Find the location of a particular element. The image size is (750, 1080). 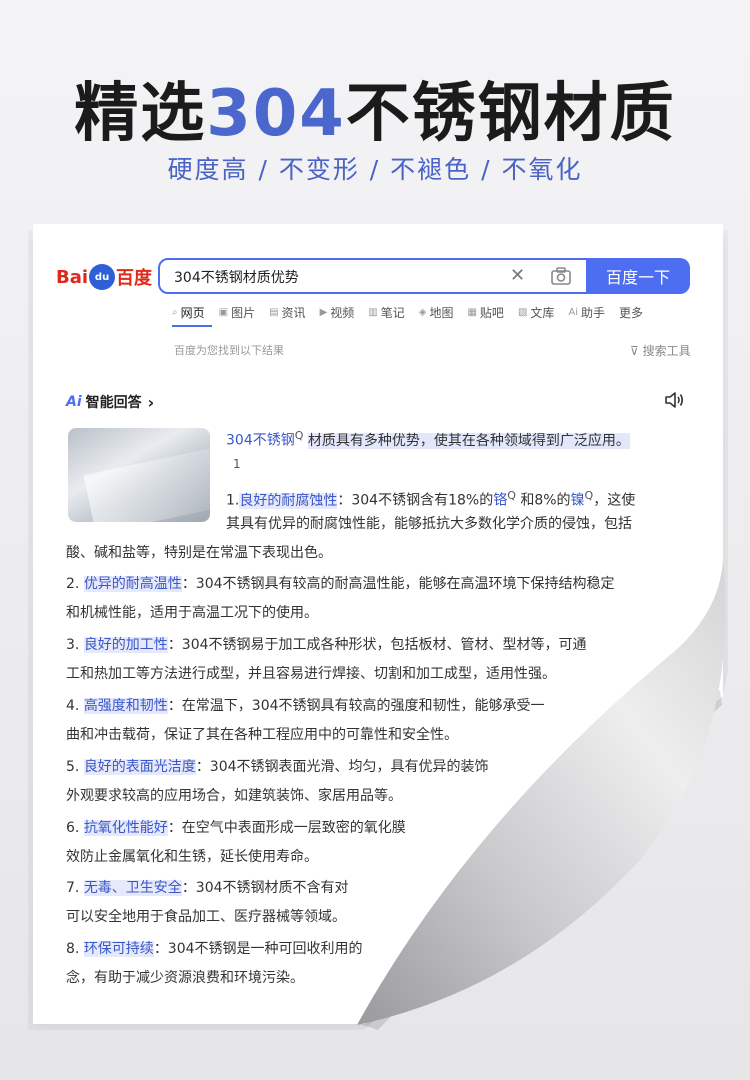

item-text: ：304不锈钢含有18%的 is located at coordinates (415, 500).